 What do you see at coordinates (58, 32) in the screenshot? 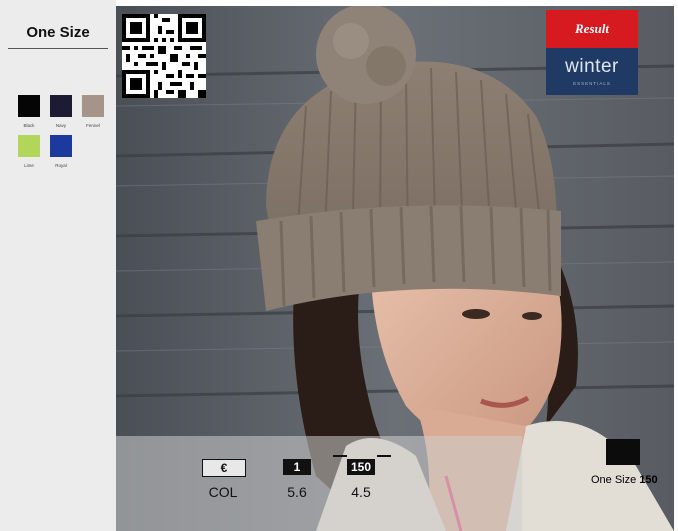
I see `size-title: One Size` at bounding box center [58, 32].